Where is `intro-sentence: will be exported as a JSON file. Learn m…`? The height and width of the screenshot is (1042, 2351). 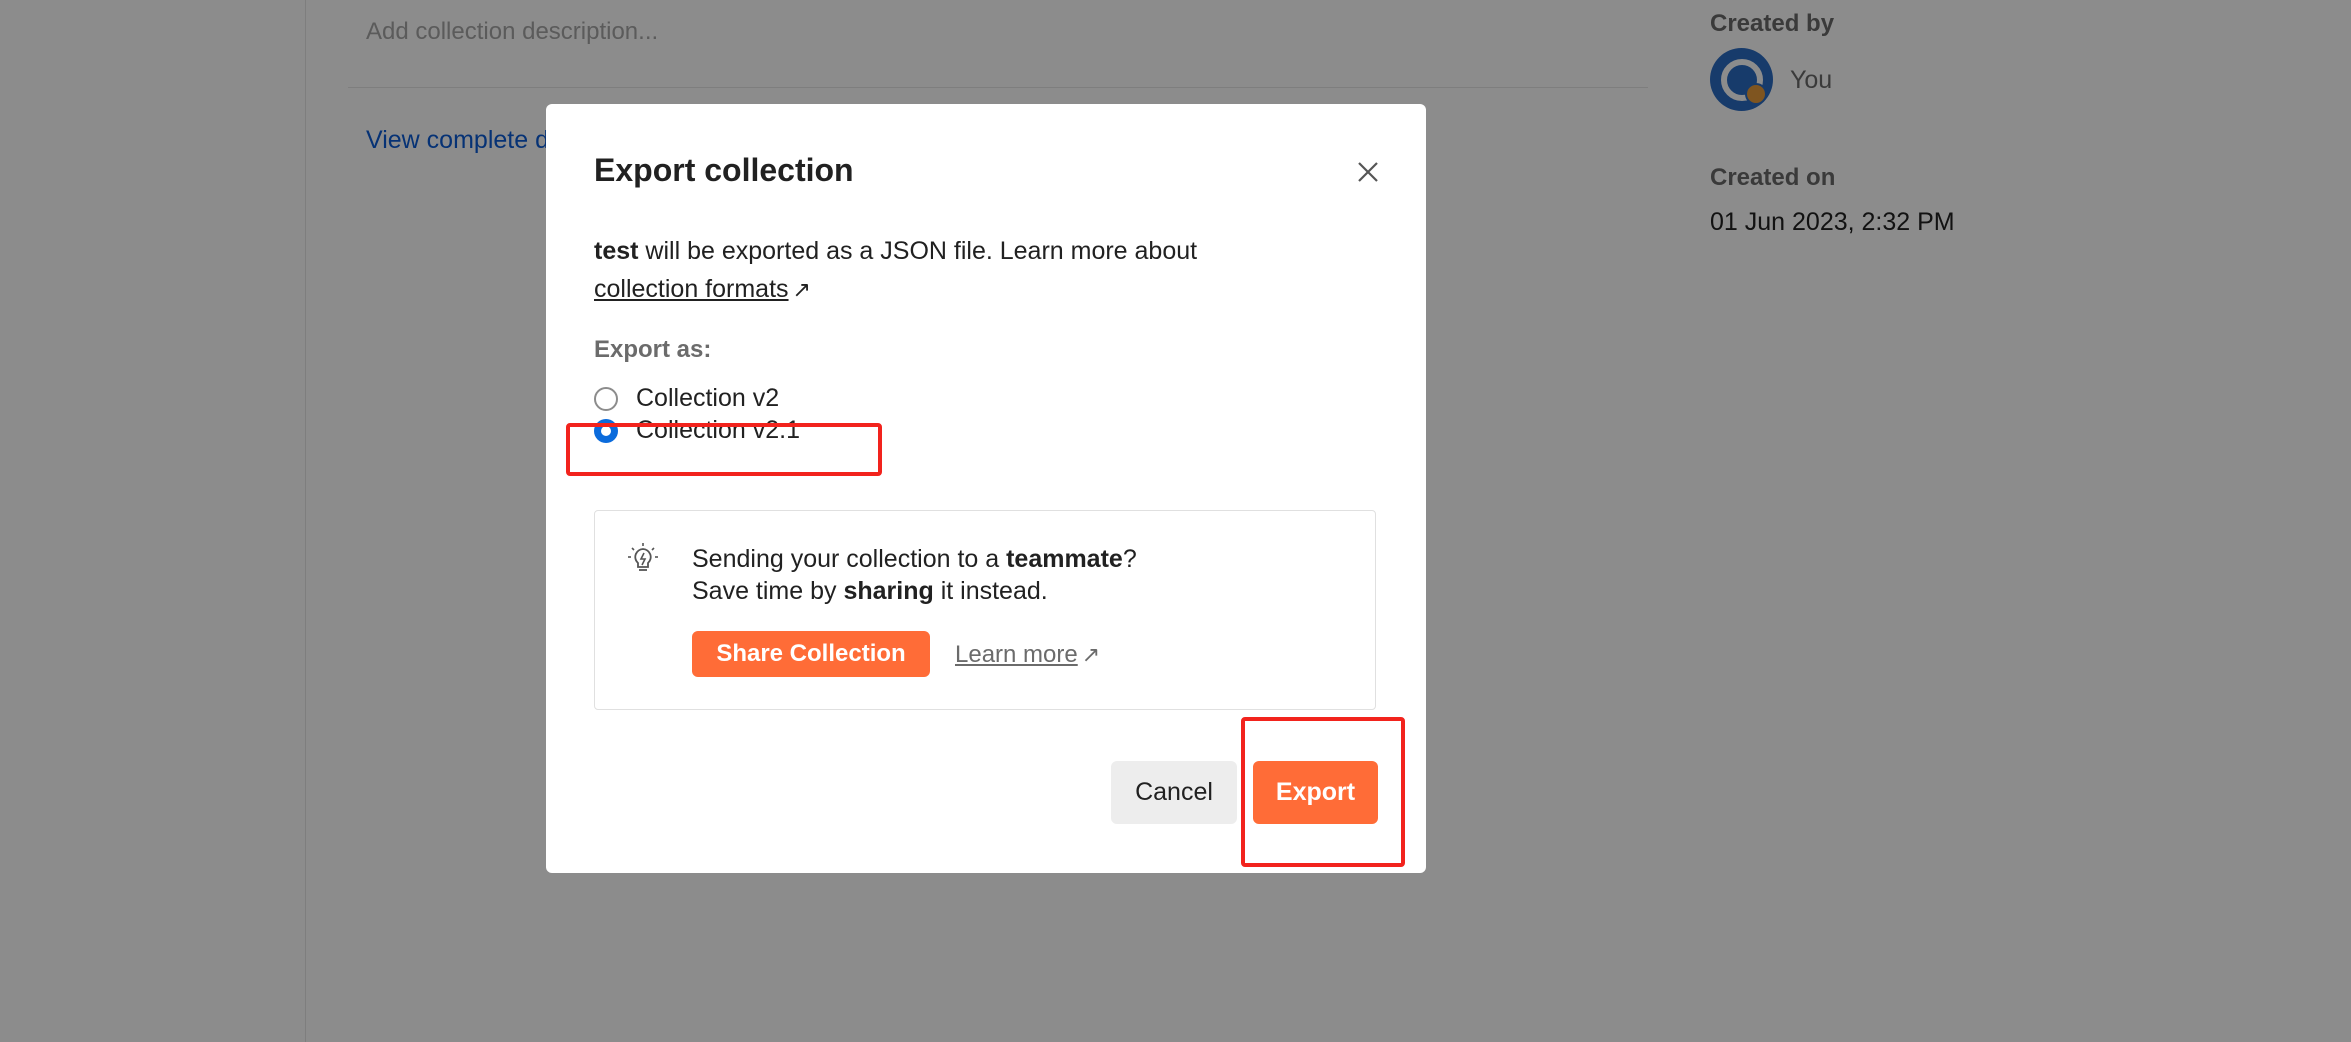 intro-sentence: will be exported as a JSON file. Learn m… is located at coordinates (918, 251).